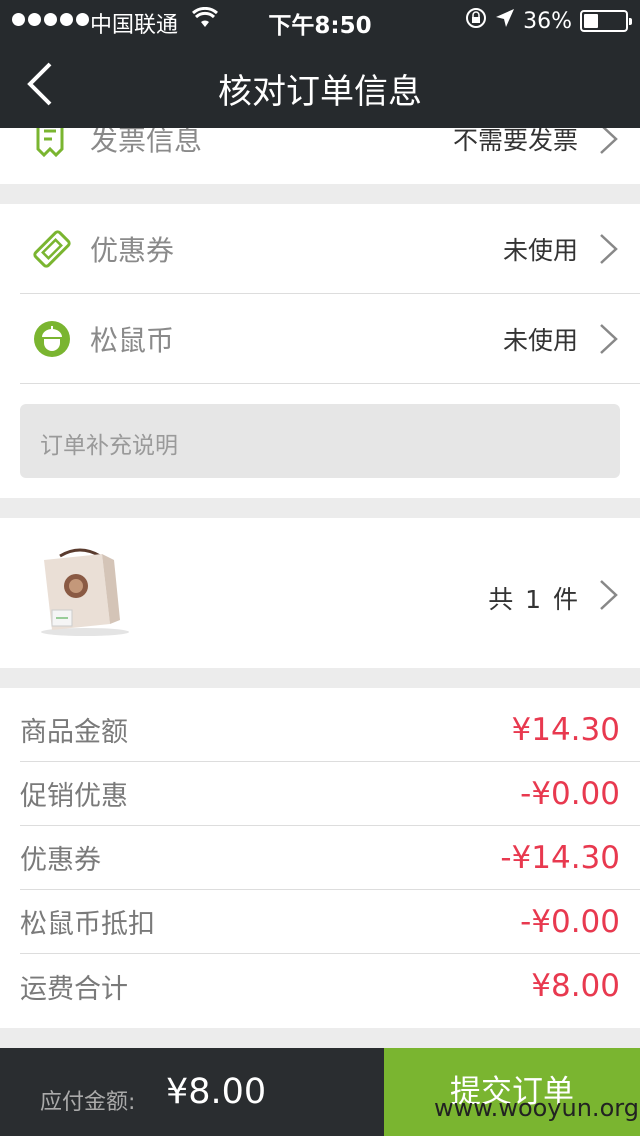 The height and width of the screenshot is (1136, 640). Describe the element at coordinates (547, 21) in the screenshot. I see `battery-percent: 36%` at that location.